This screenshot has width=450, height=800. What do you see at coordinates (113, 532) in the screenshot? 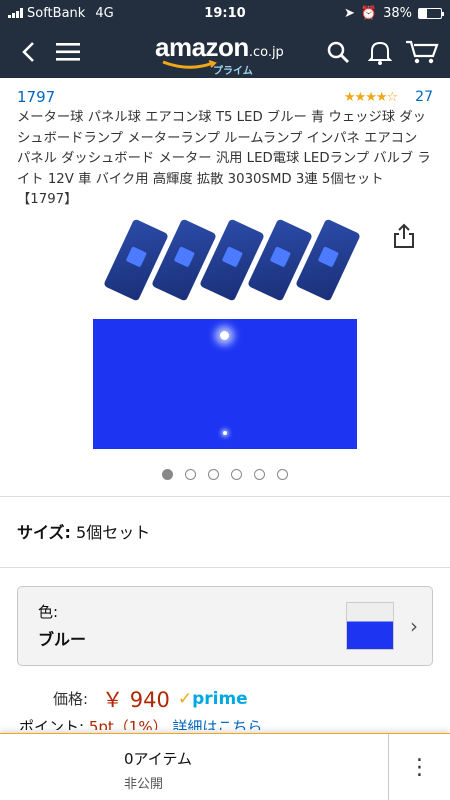
I see `size-value: 5個セット` at bounding box center [113, 532].